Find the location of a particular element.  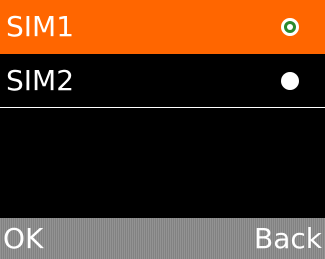

ok-softkey: OK is located at coordinates (23, 238).